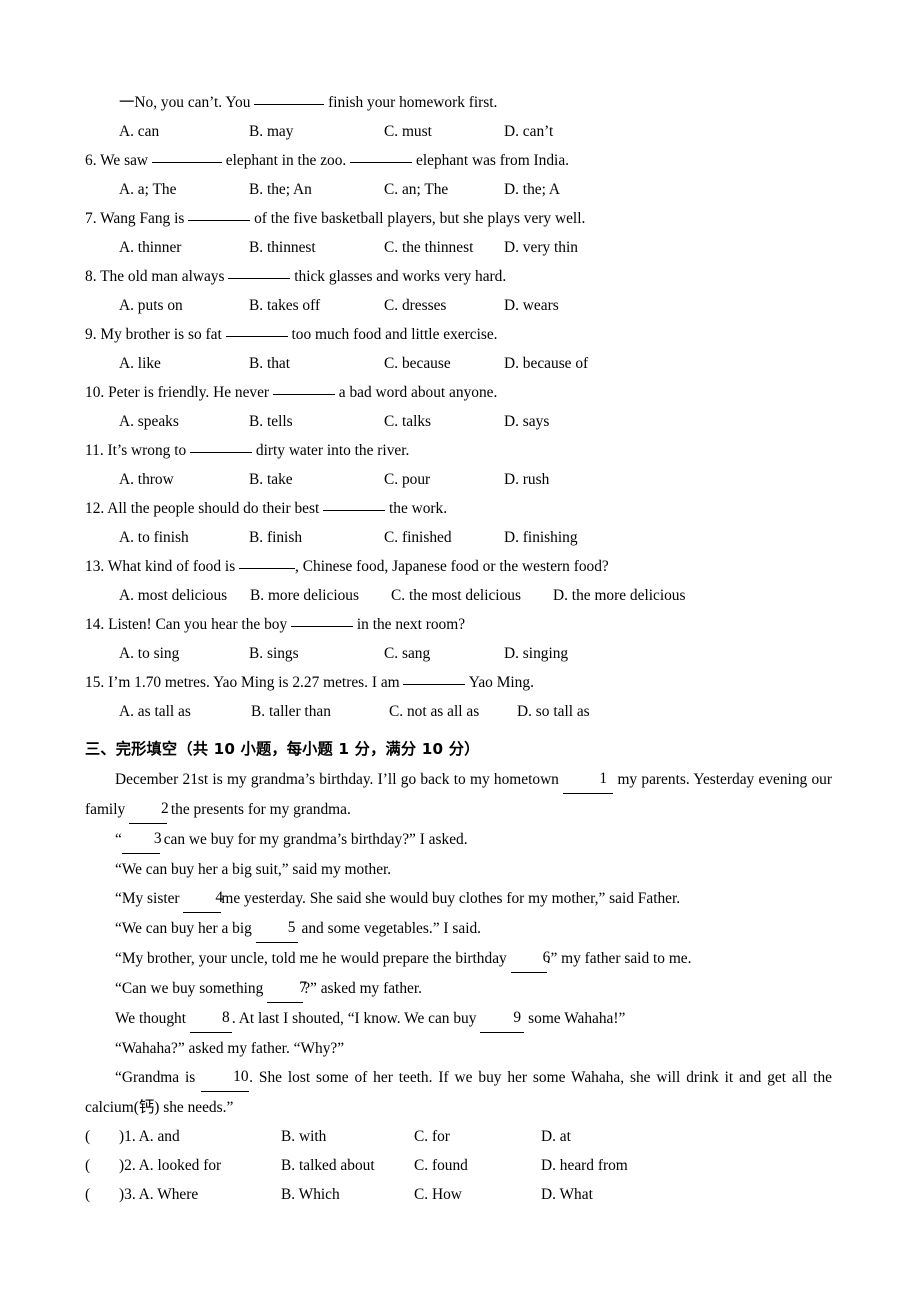 The height and width of the screenshot is (1302, 920). I want to click on option-a: A. puts on, so click(184, 305).